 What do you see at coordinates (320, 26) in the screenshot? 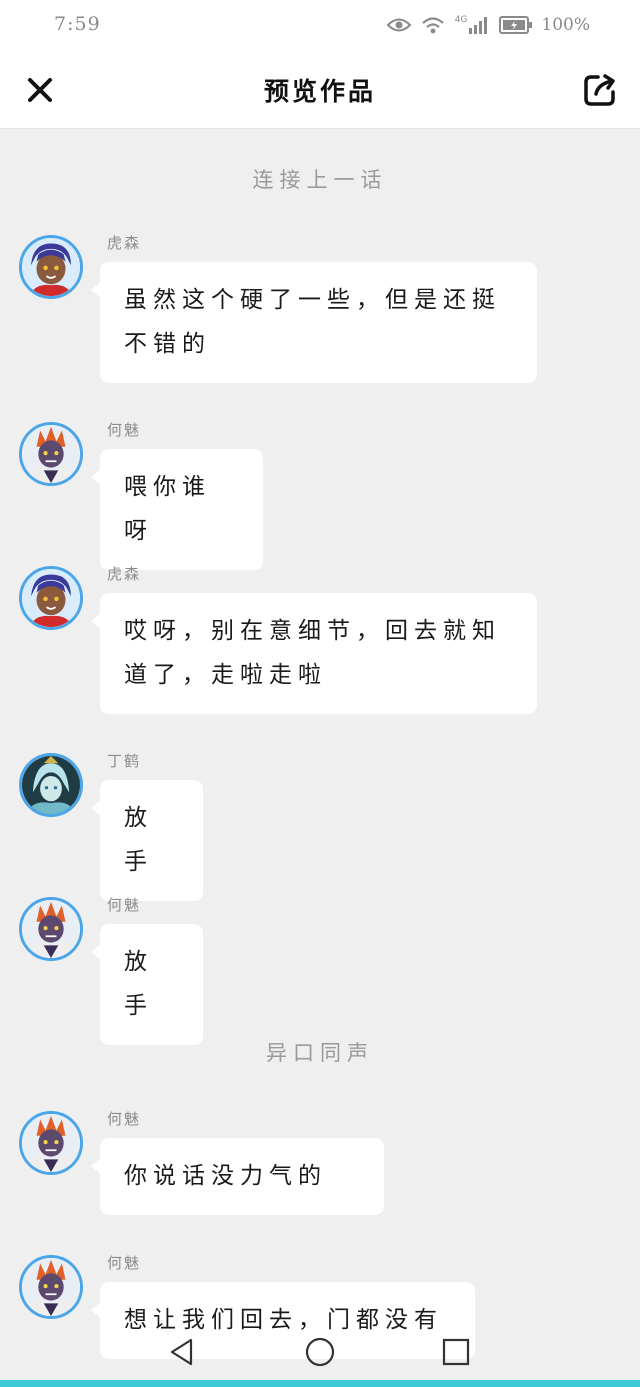
I see `status-bar: 7:59 4G 100%` at bounding box center [320, 26].